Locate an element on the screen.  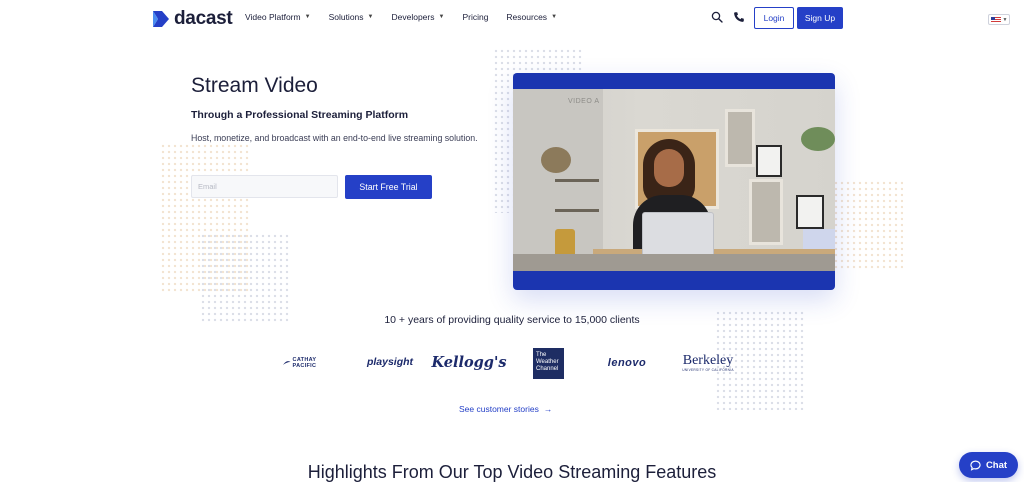
dacast-logo: dacast is located at coordinates (192, 19).